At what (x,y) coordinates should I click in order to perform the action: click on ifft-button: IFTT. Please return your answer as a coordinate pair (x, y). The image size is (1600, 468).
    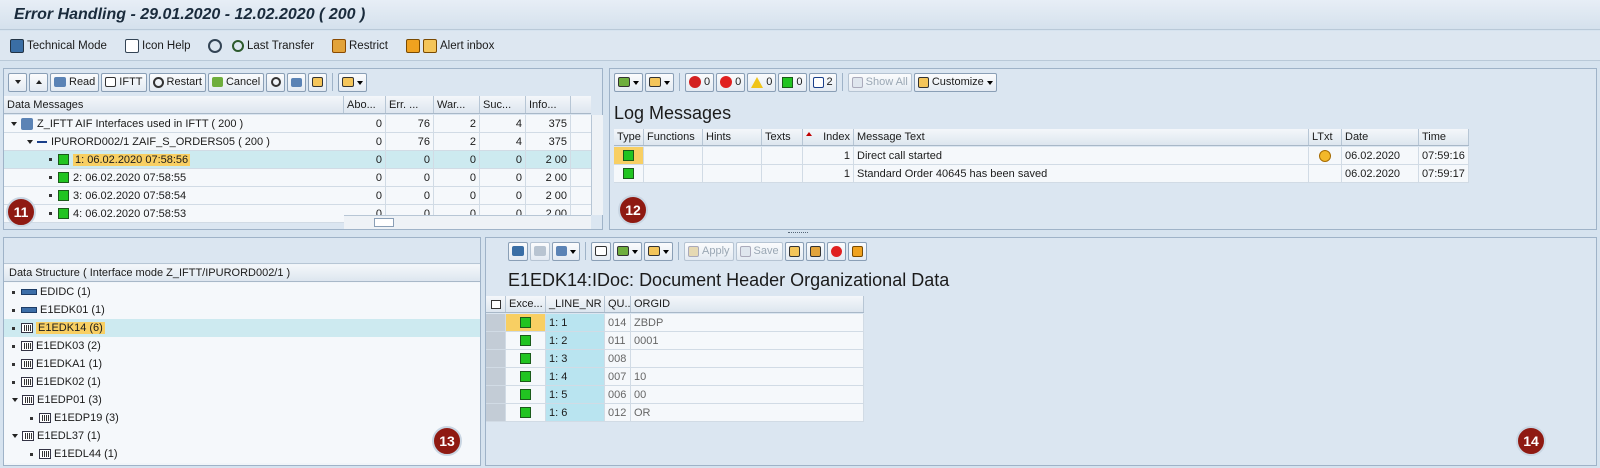
    Looking at the image, I should click on (124, 82).